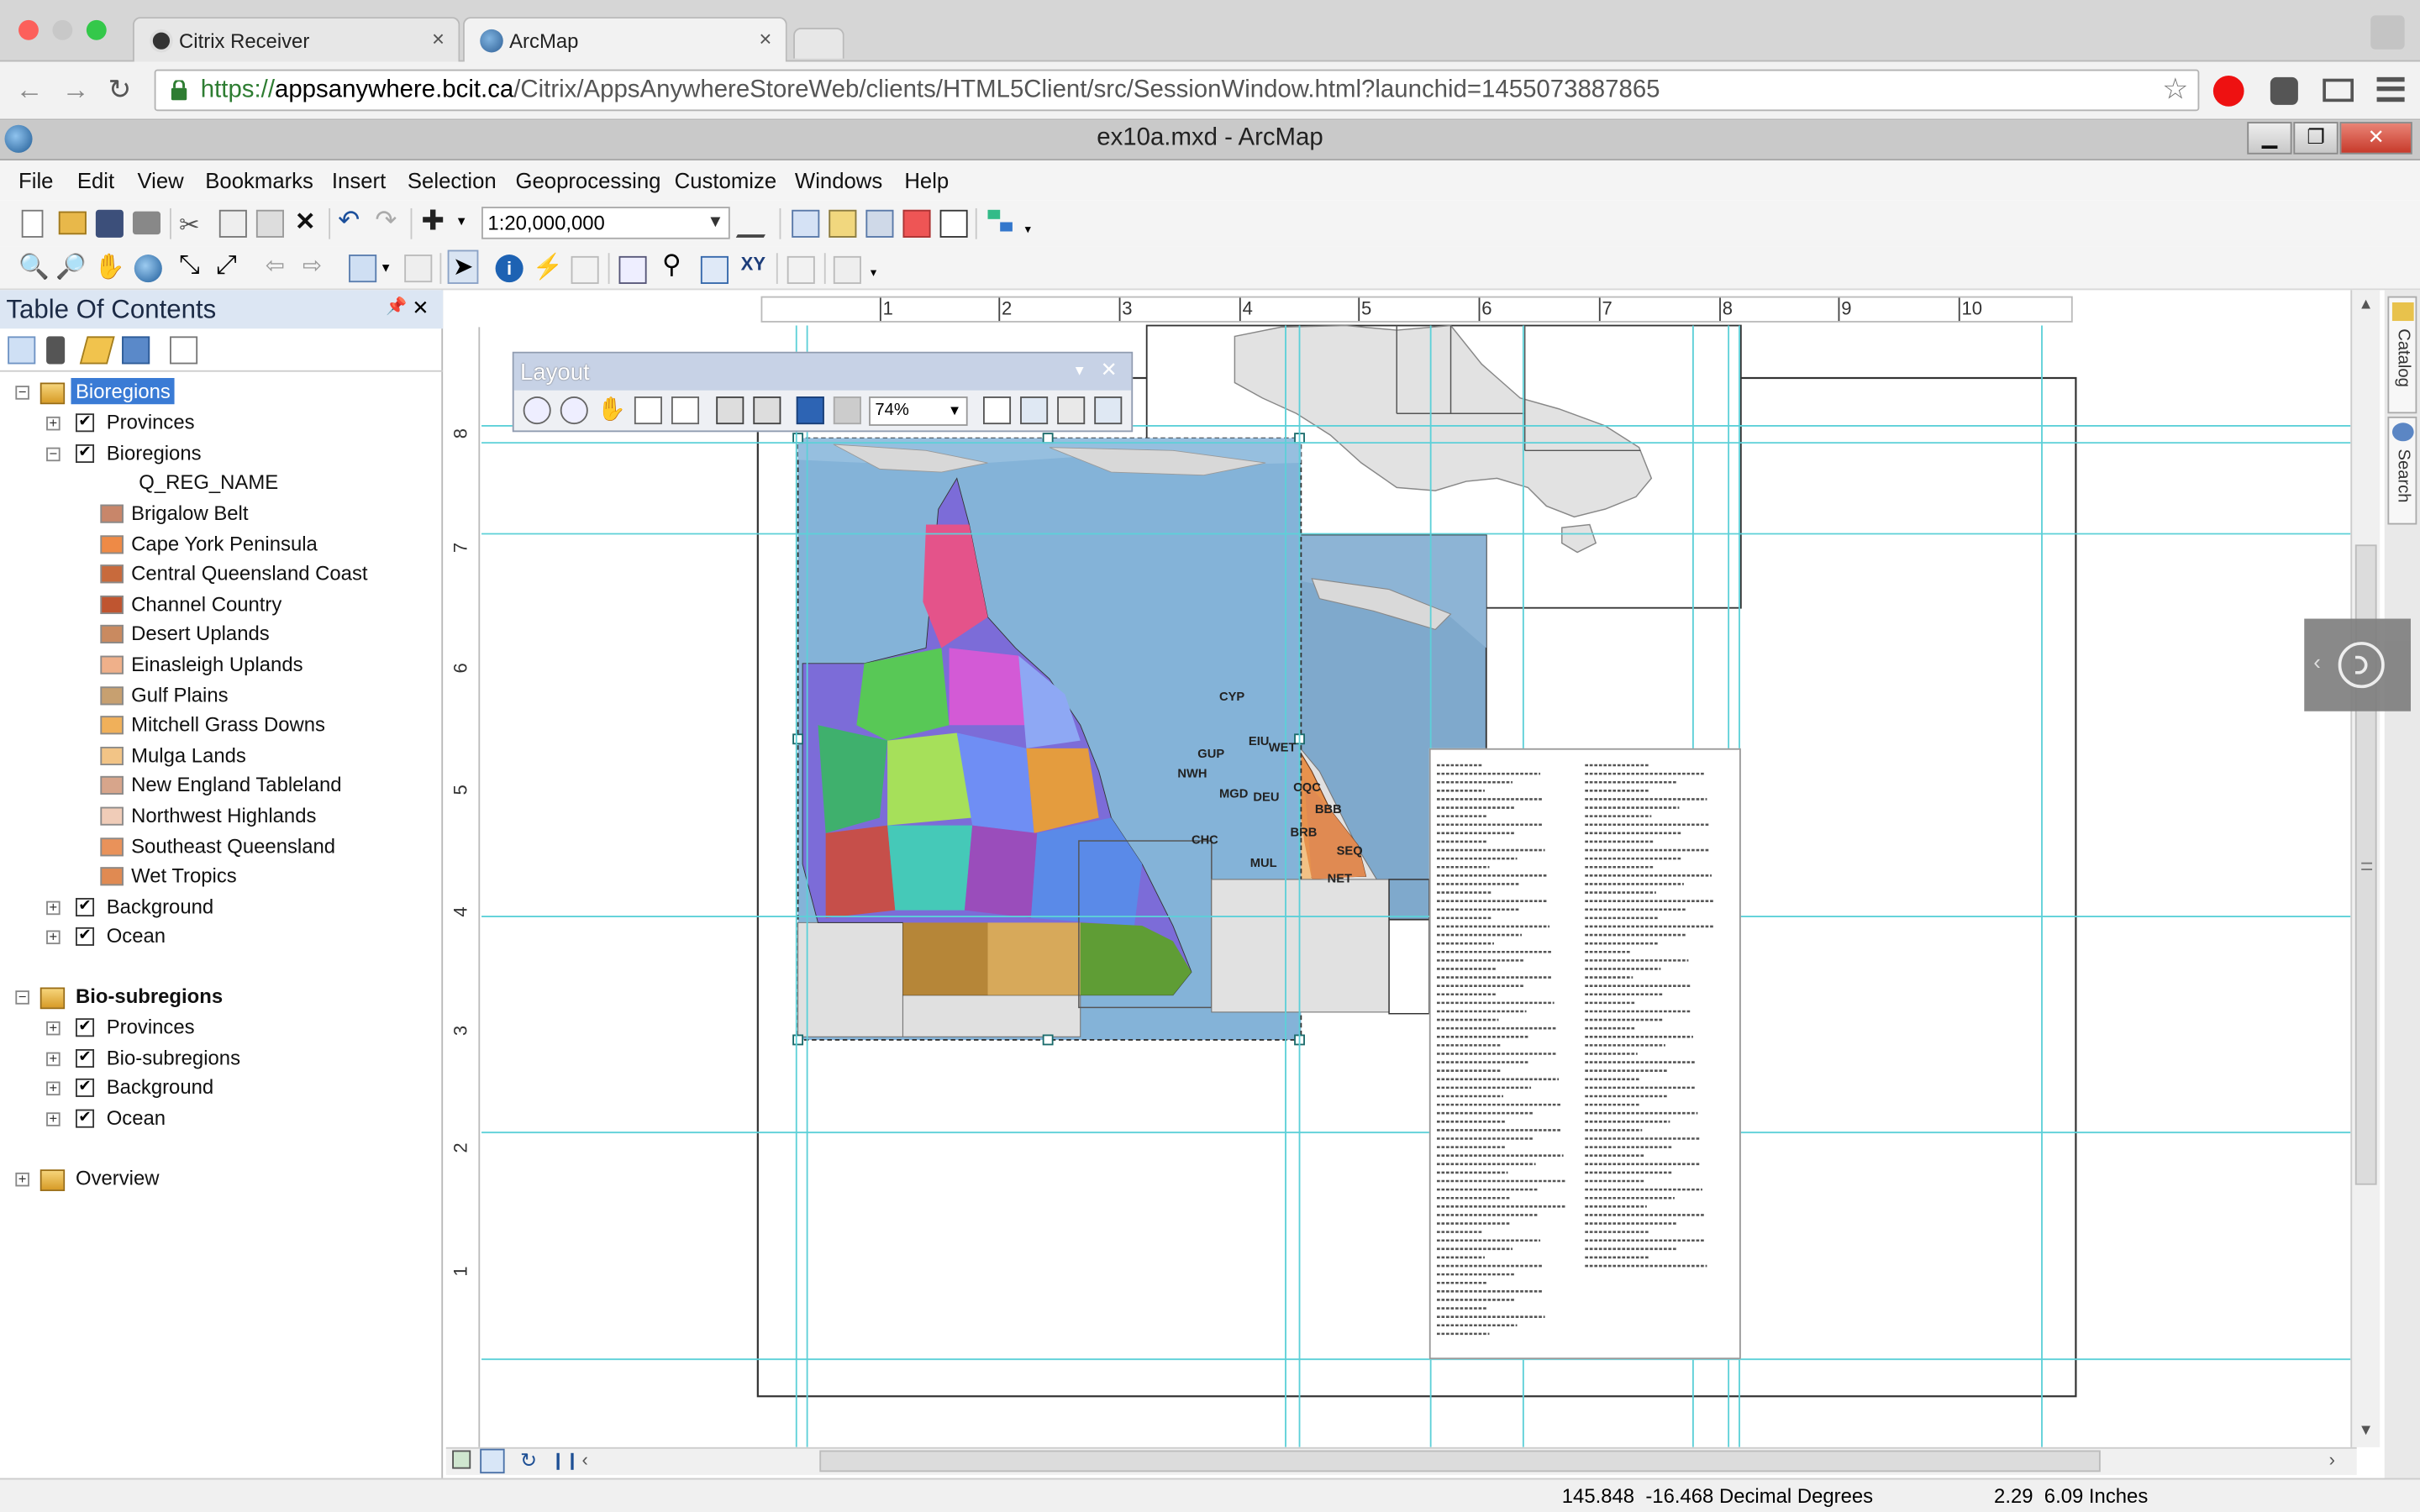 This screenshot has width=2420, height=1512. Describe the element at coordinates (97, 350) in the screenshot. I see `list-by-visibility-icon` at that location.